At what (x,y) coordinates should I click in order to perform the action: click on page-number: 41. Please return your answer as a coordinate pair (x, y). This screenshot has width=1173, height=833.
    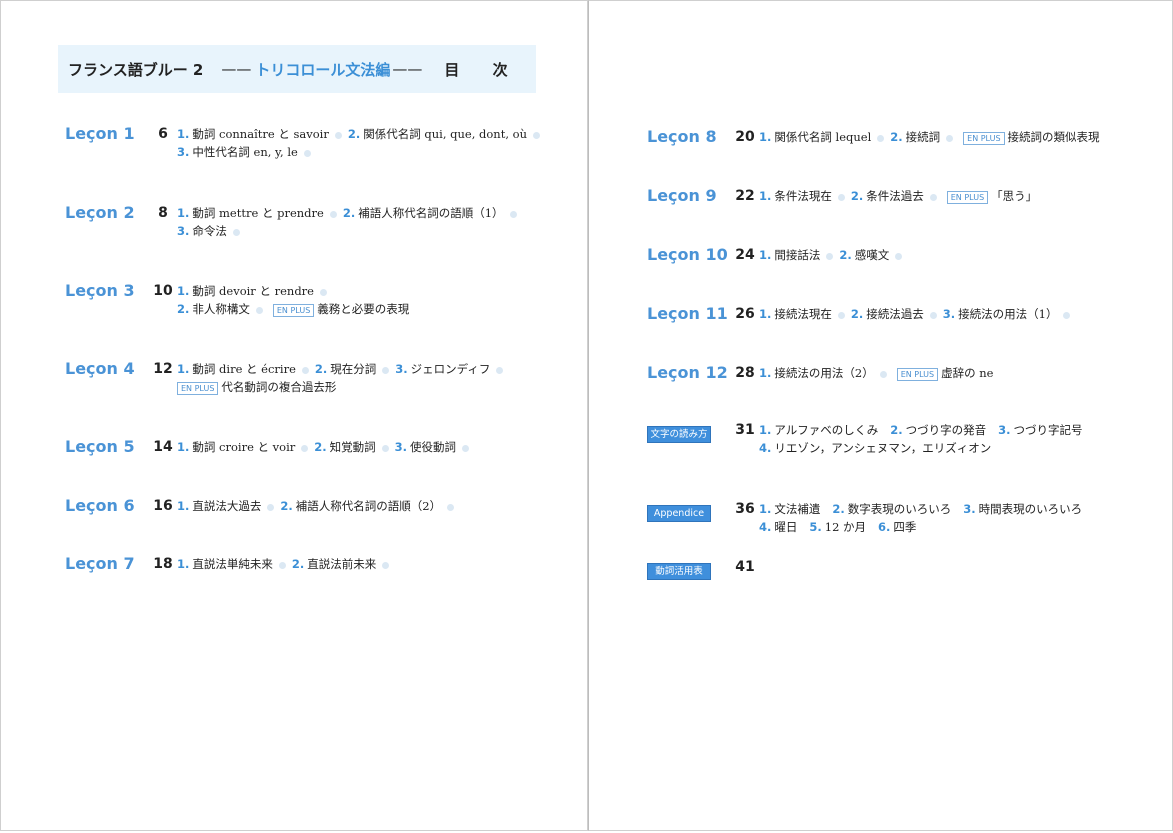
    Looking at the image, I should click on (745, 567).